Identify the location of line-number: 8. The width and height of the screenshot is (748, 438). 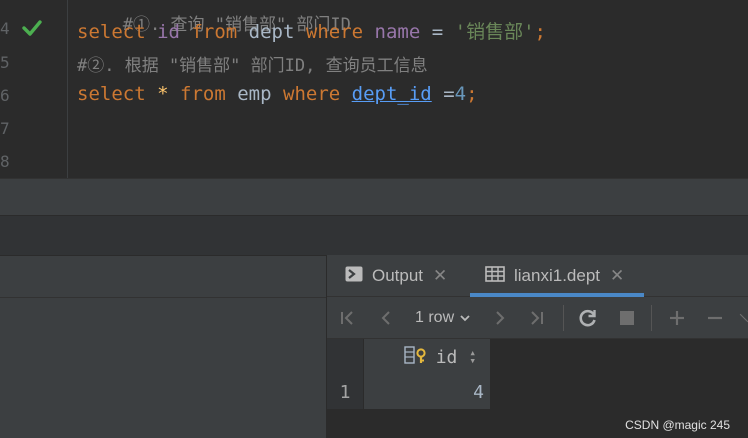
(5, 161).